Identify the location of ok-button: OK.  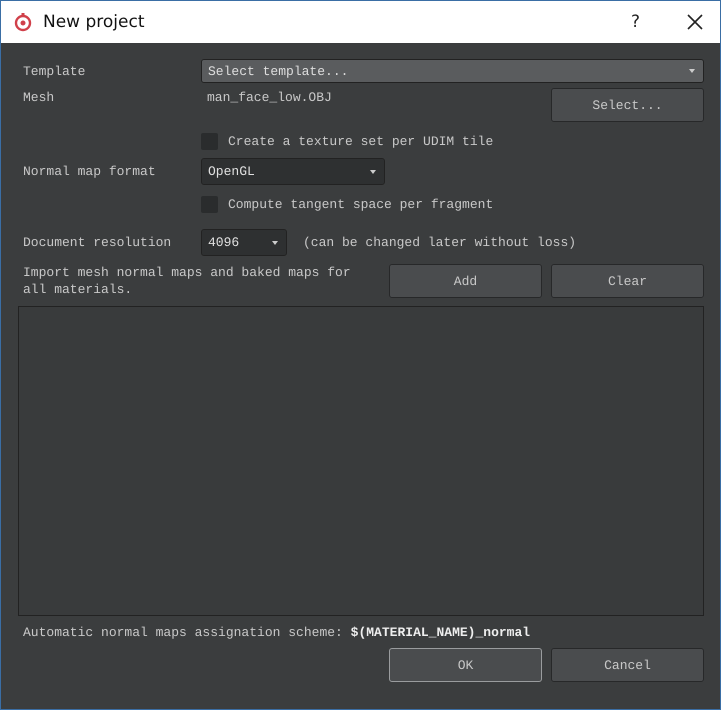
(465, 665).